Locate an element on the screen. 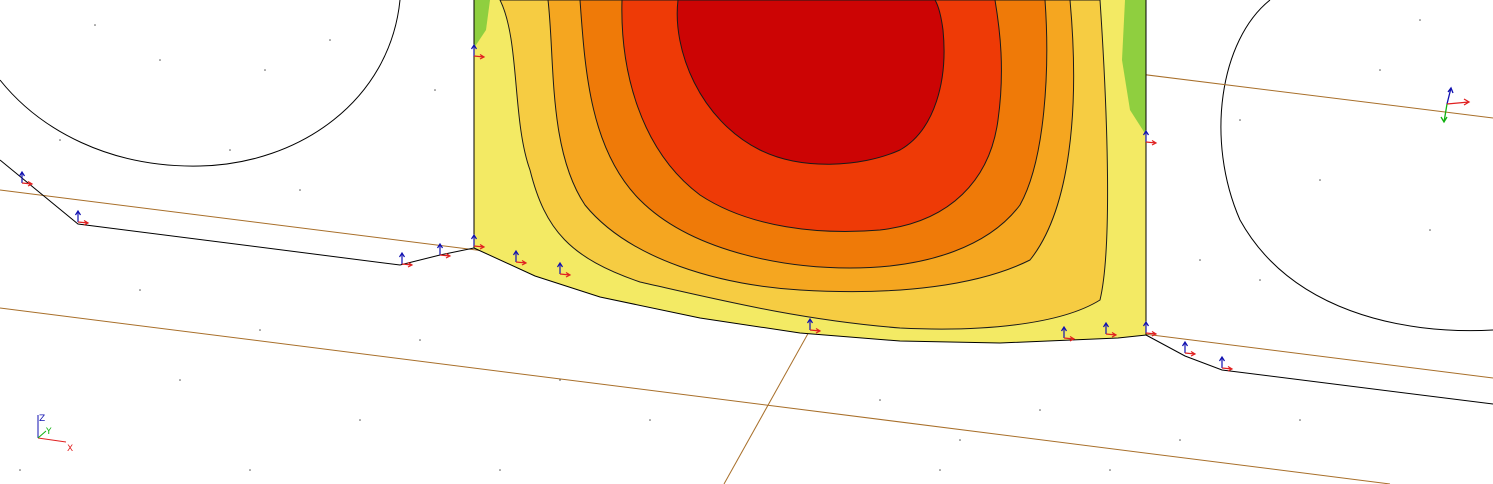 Image resolution: width=1493 pixels, height=484 pixels. axis-triad: Z Y X is located at coordinates (55, 434).